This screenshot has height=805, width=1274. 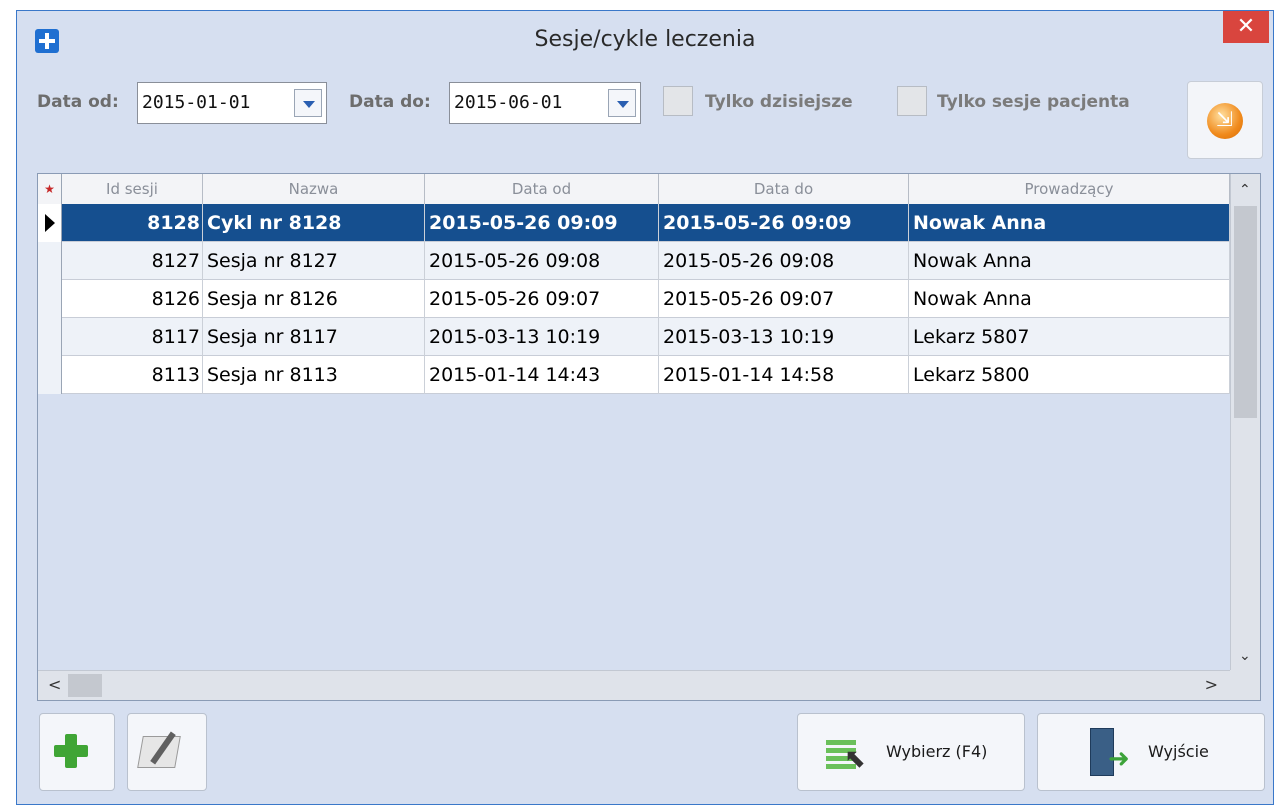 I want to click on required-star-icon: ★, so click(x=50, y=189).